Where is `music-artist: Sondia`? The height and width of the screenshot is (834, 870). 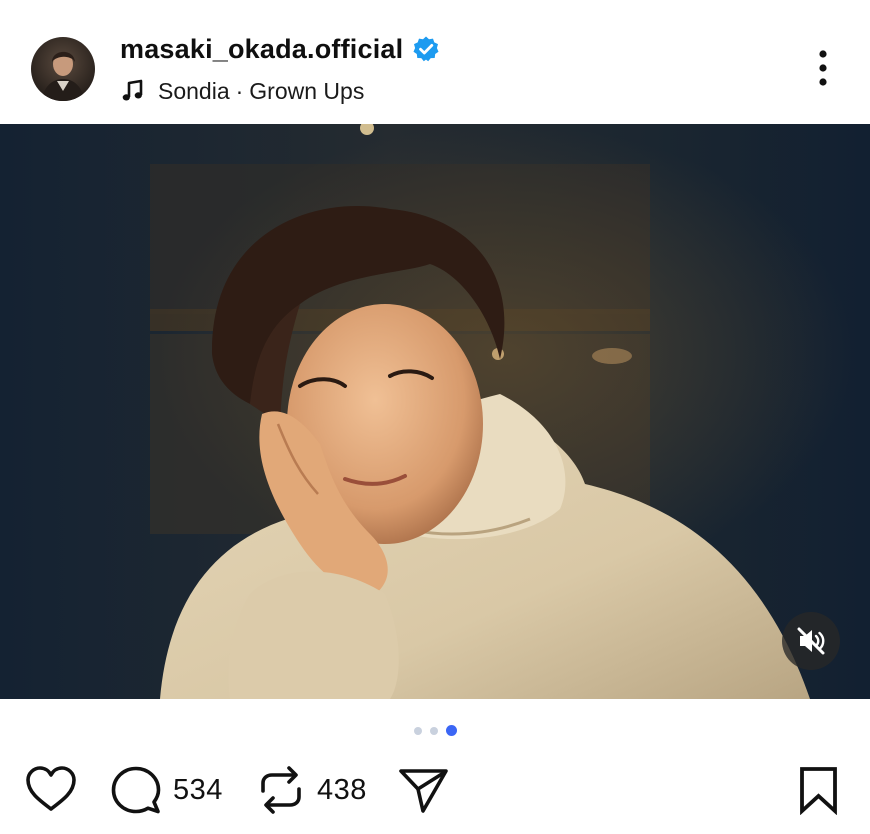
music-artist: Sondia is located at coordinates (194, 90).